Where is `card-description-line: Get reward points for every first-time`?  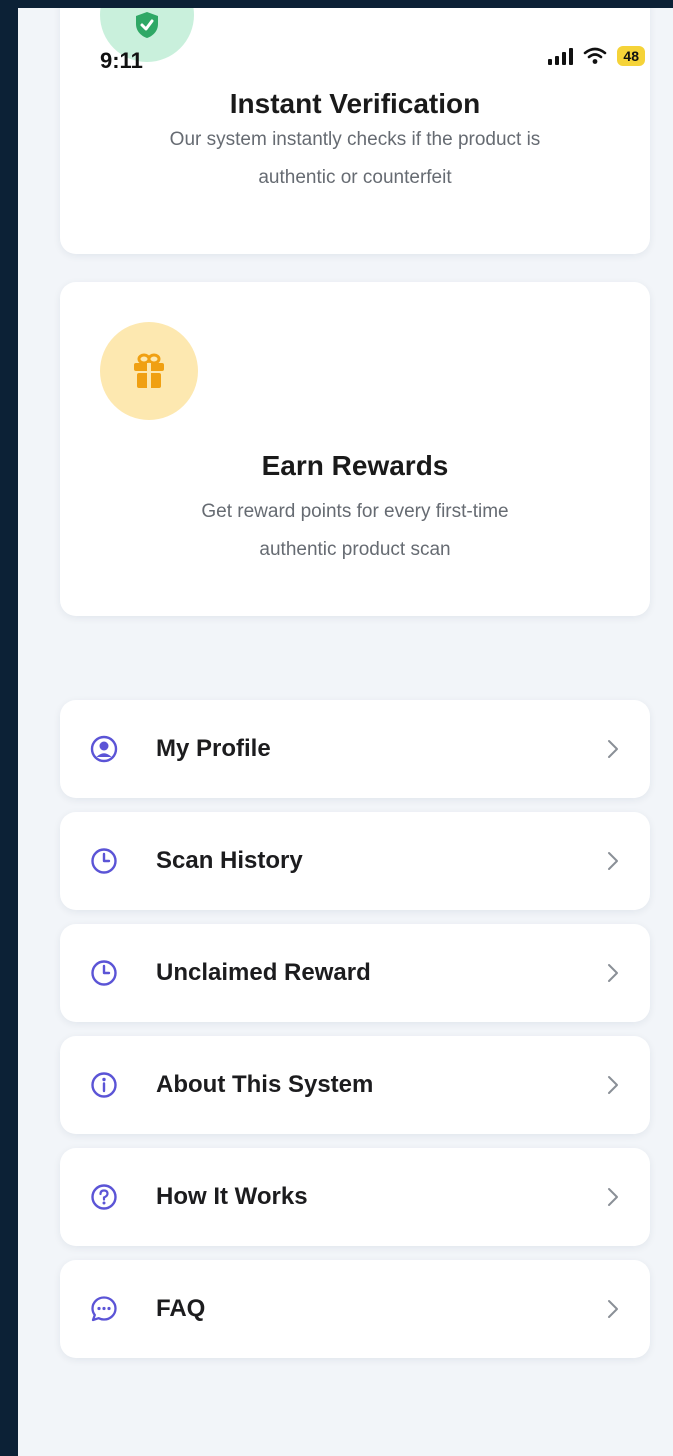
card-description-line: Get reward points for every first-time is located at coordinates (355, 511).